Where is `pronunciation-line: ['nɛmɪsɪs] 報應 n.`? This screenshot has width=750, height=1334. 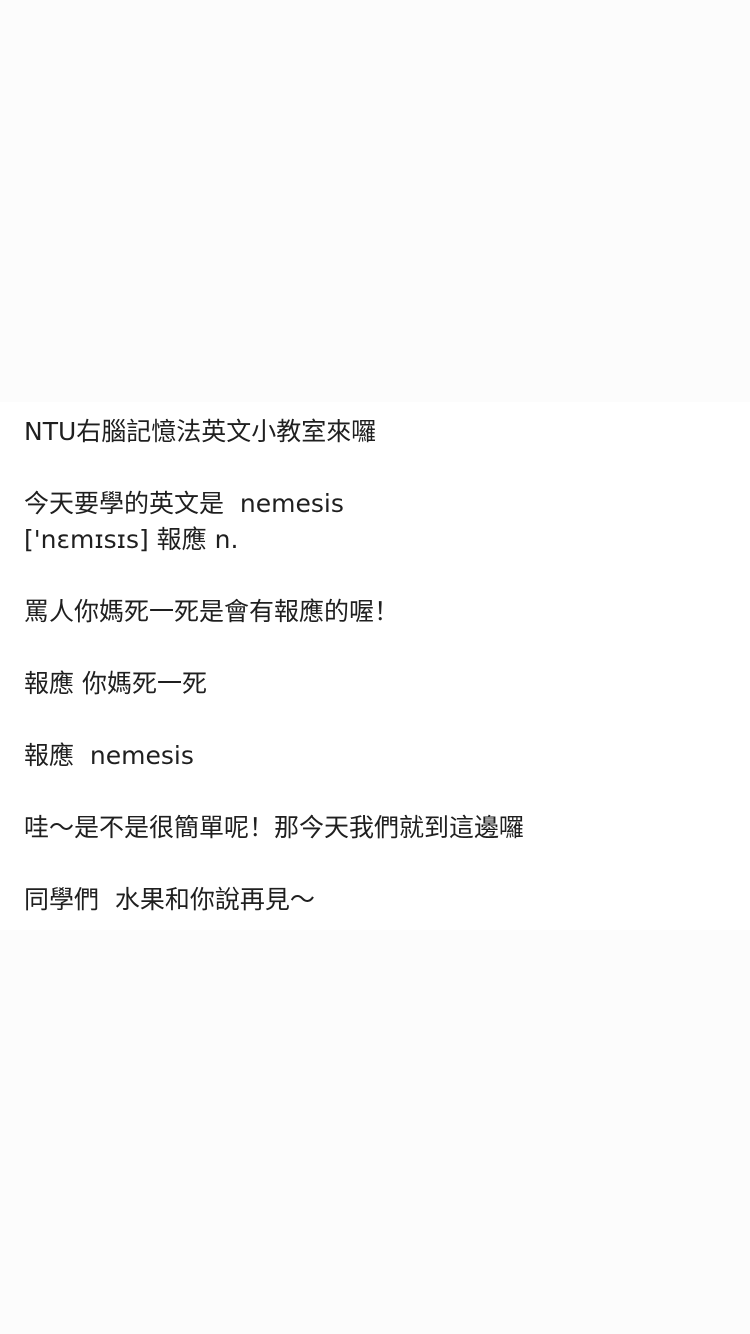
pronunciation-line: ['nɛmɪsɪs] 報應 n. is located at coordinates (131, 539).